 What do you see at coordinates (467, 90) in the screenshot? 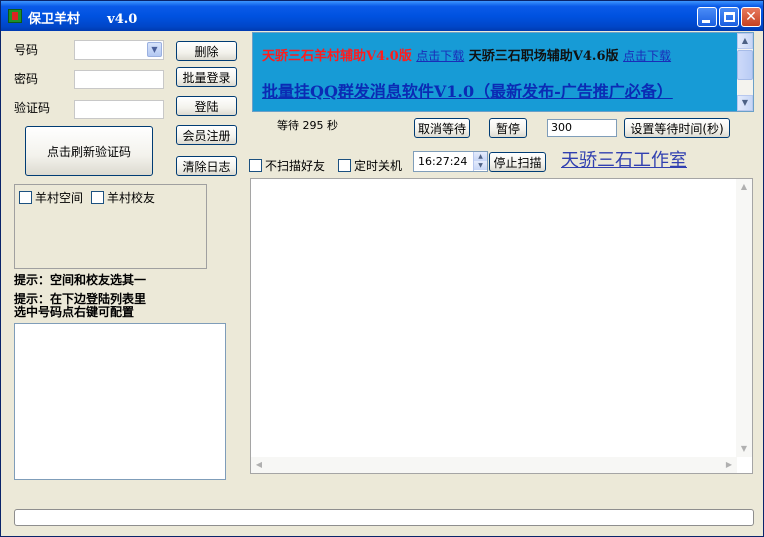
I see `ad-headline-link: 批量挂QQ群发消息软件V1.0（最新发布-广告推广必备）` at bounding box center [467, 90].